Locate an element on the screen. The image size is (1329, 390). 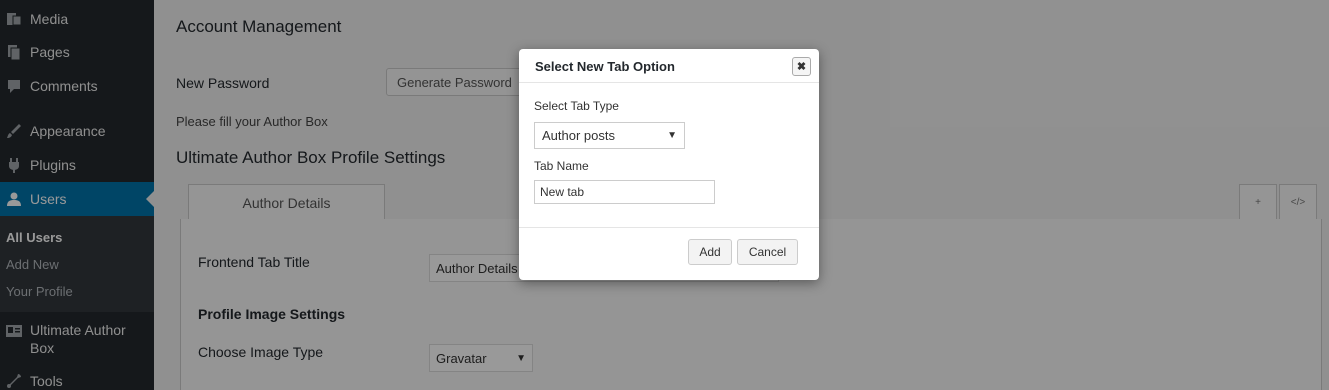
dialog-header-divider is located at coordinates (669, 82).